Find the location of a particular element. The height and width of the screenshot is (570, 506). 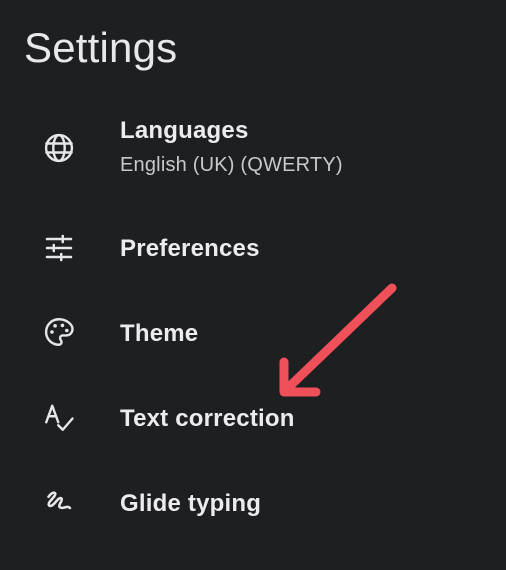

gesture-icon is located at coordinates (59, 502).